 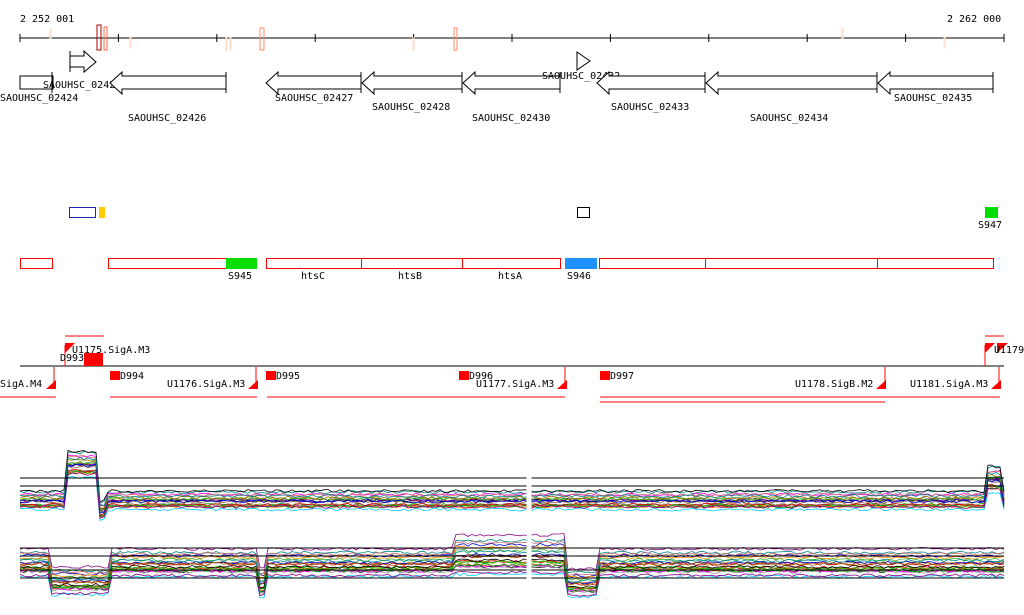 I want to click on svg-text: SAOUHSC_02426, so click(x=167, y=118).